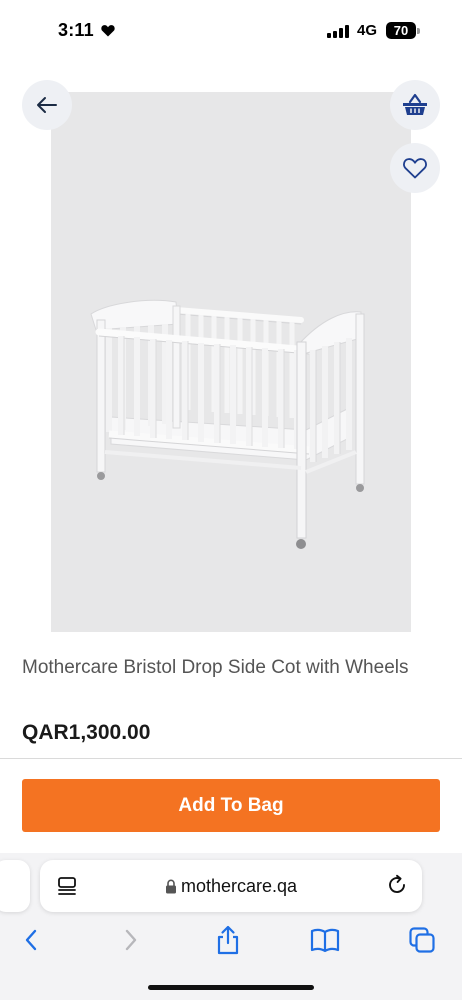 The height and width of the screenshot is (1000, 462). I want to click on back-arrow-icon, so click(47, 105).